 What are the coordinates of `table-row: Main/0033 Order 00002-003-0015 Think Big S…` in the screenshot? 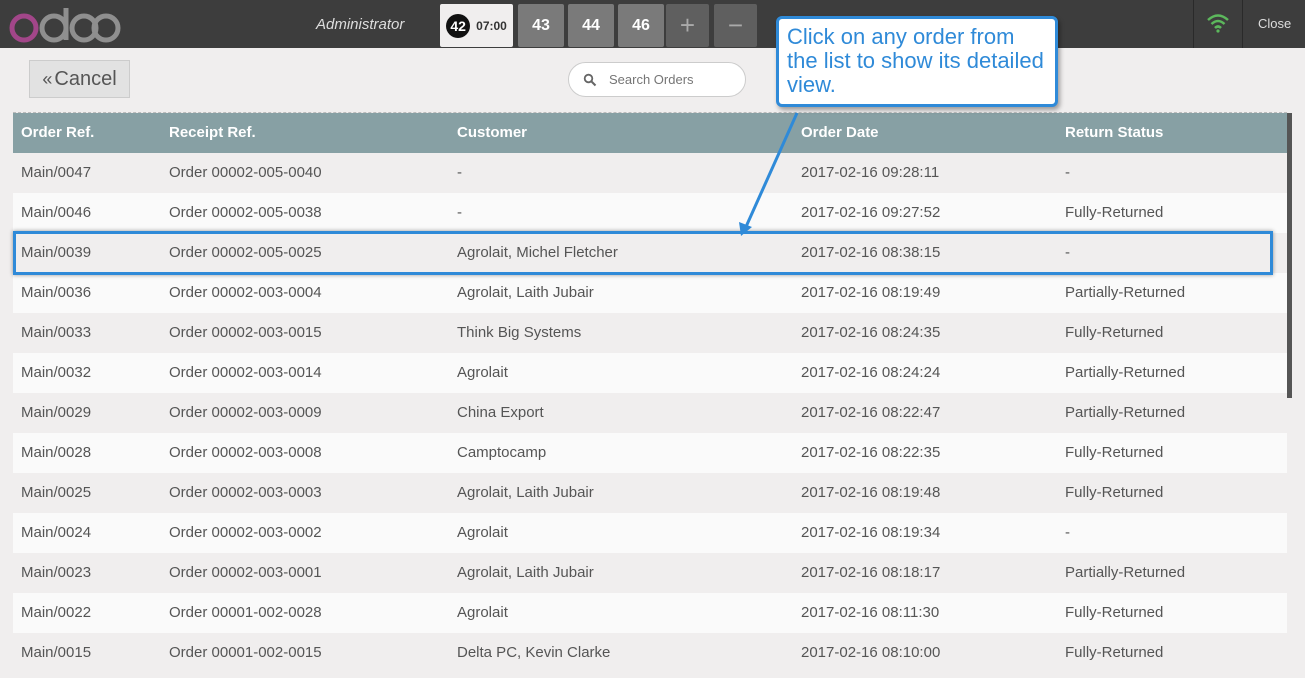 It's located at (650, 333).